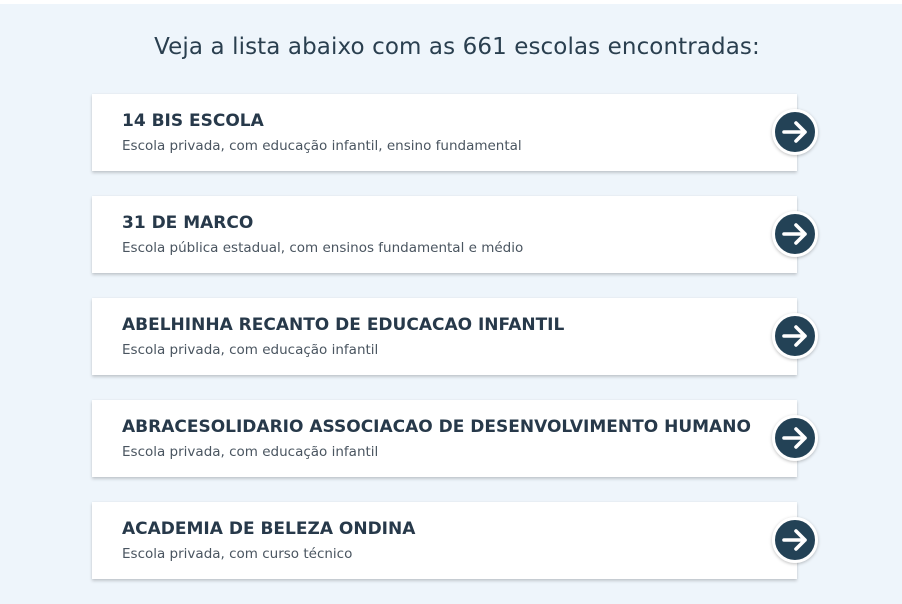 The image size is (902, 604). What do you see at coordinates (237, 554) in the screenshot?
I see `school-description: Escola privada, com curso técnico` at bounding box center [237, 554].